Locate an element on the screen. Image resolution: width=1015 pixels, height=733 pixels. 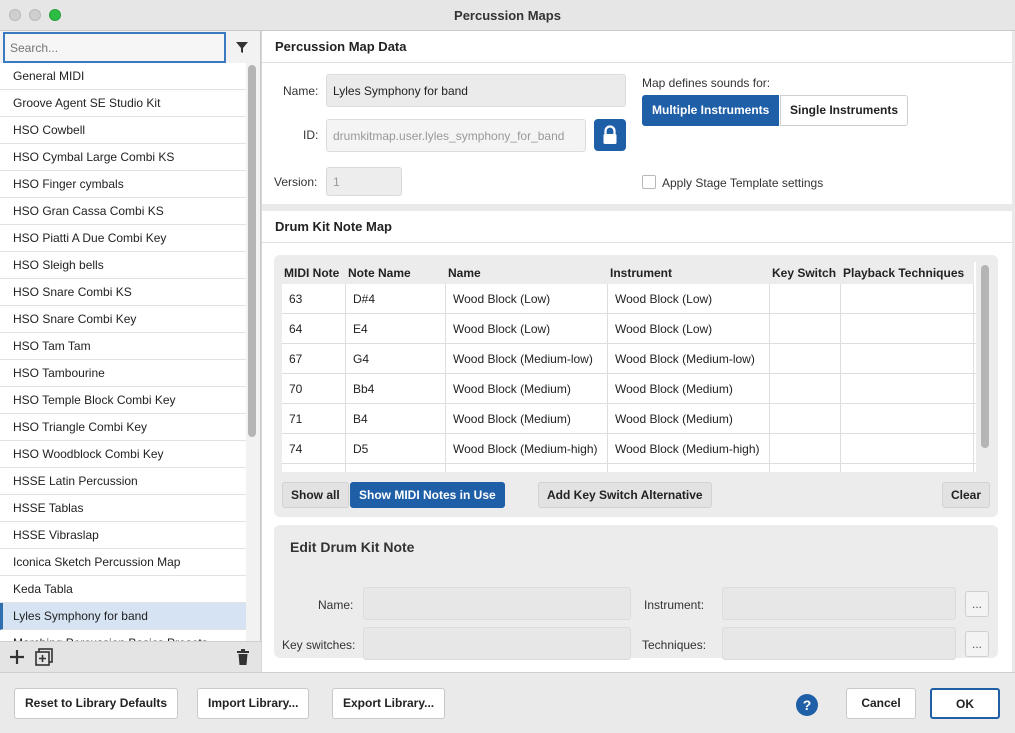
column-header: Name is located at coordinates (527, 273).